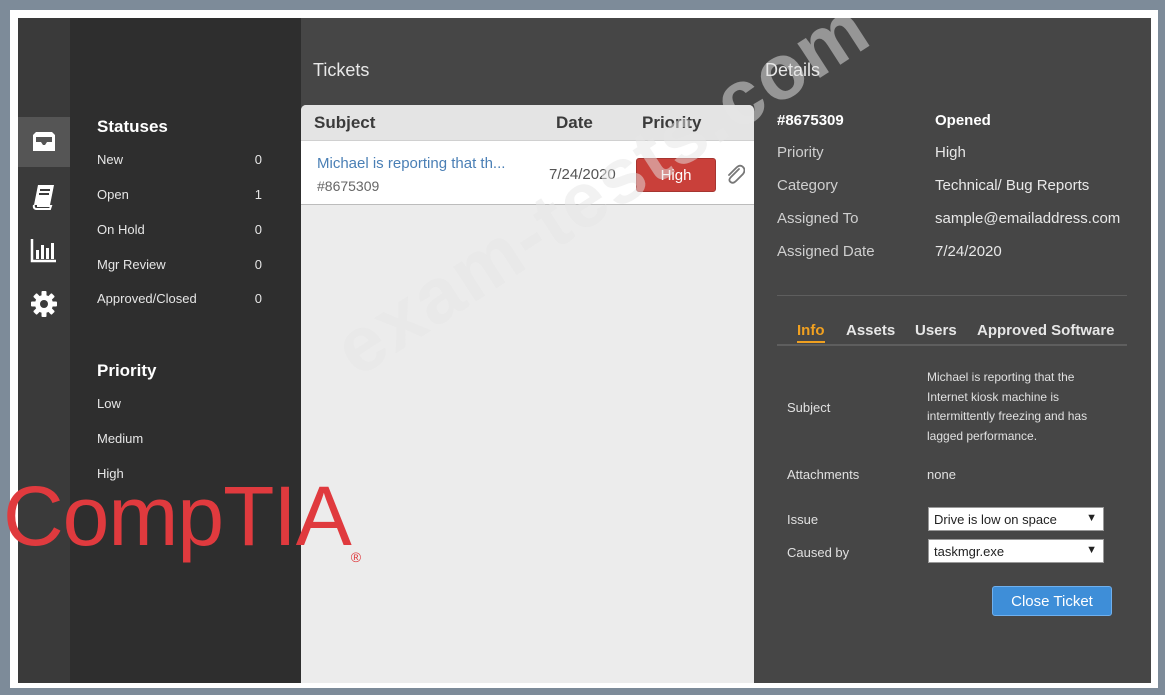 This screenshot has width=1165, height=695. What do you see at coordinates (258, 194) in the screenshot?
I see `status-count: 1` at bounding box center [258, 194].